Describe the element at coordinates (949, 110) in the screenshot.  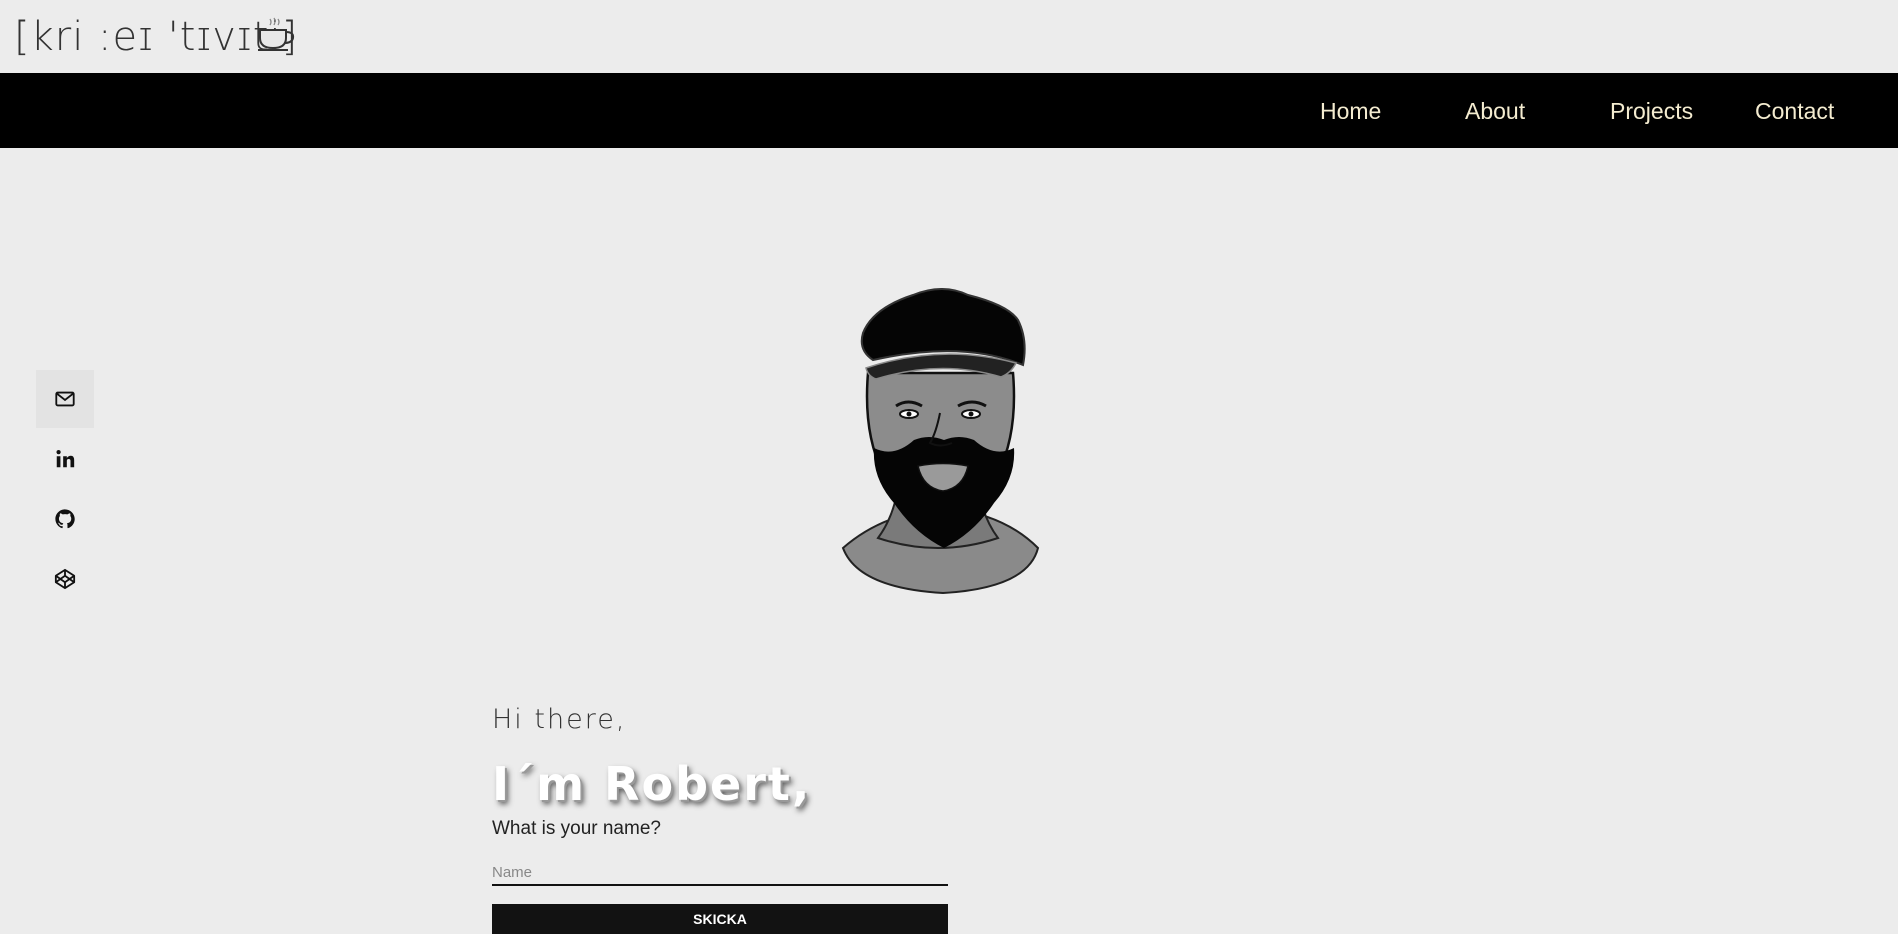
I see `main-navbar: Home About Projects Contact` at that location.